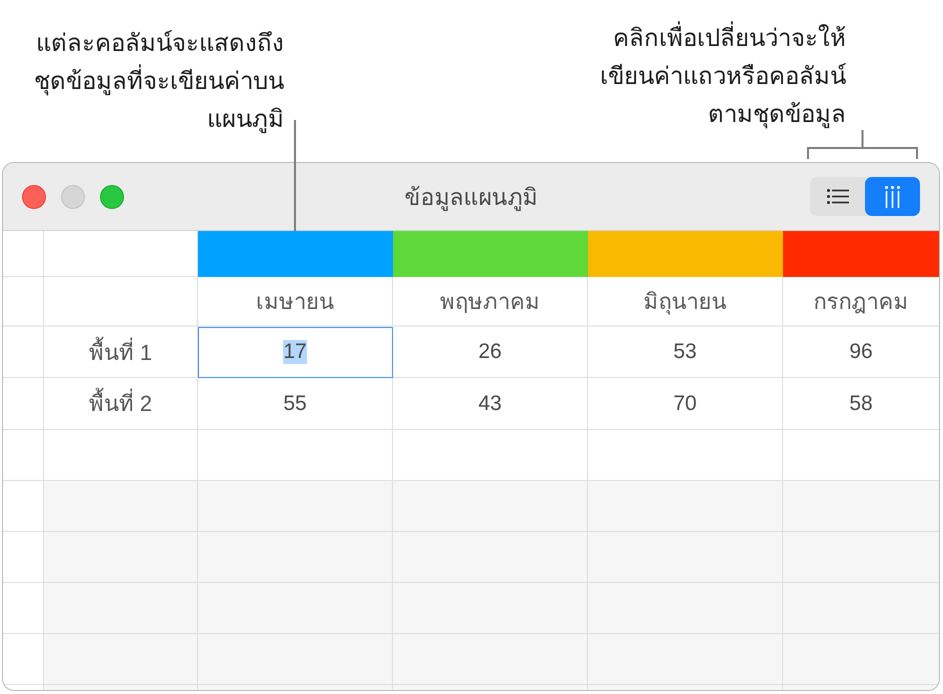 The width and height of the screenshot is (943, 694). Describe the element at coordinates (723, 77) in the screenshot. I see `callout-text: คลิกเพื่อเปลี่ยนว่าจะให้ เขียนค่าแถวหรือคอลัมน์ ตามชุดข้อมูล` at that location.